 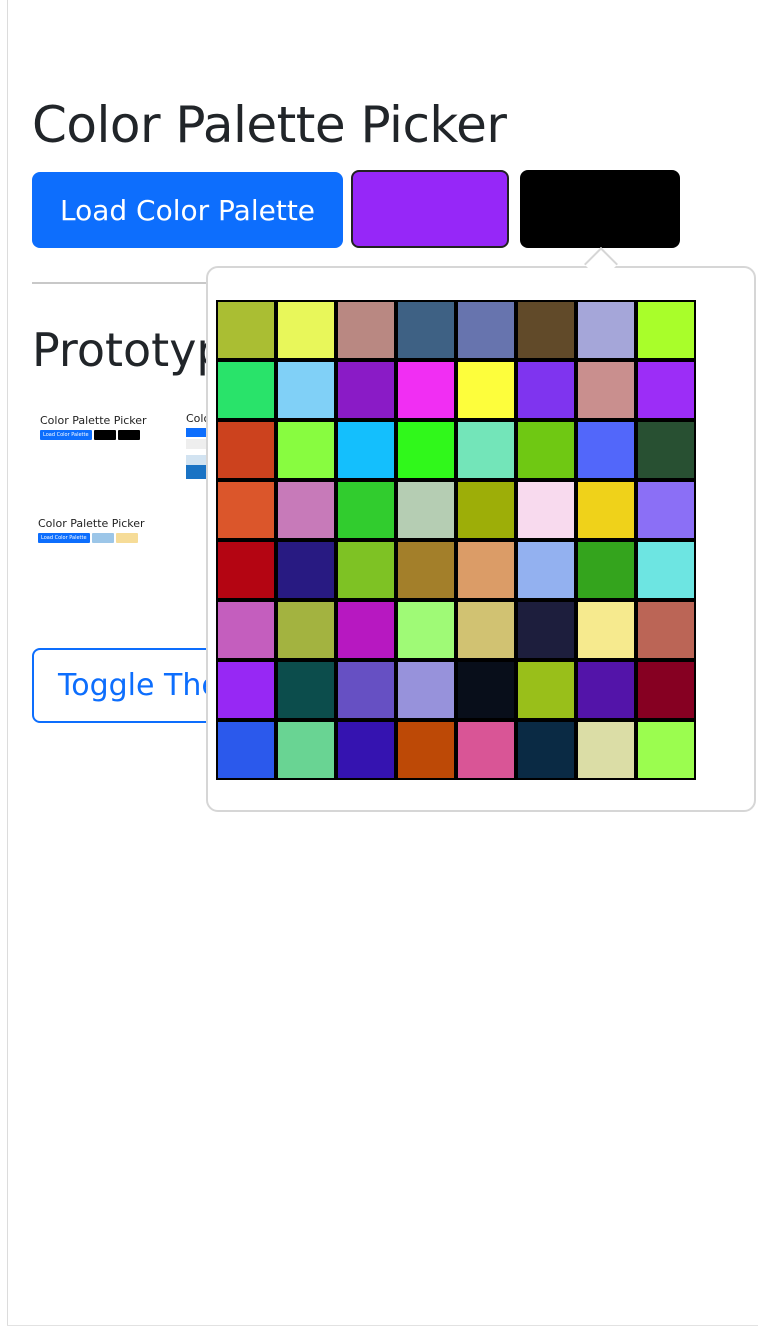 I want to click on prototype-thumbnail-1: Color Palette Picker Load Color Palette, so click(x=93, y=427).